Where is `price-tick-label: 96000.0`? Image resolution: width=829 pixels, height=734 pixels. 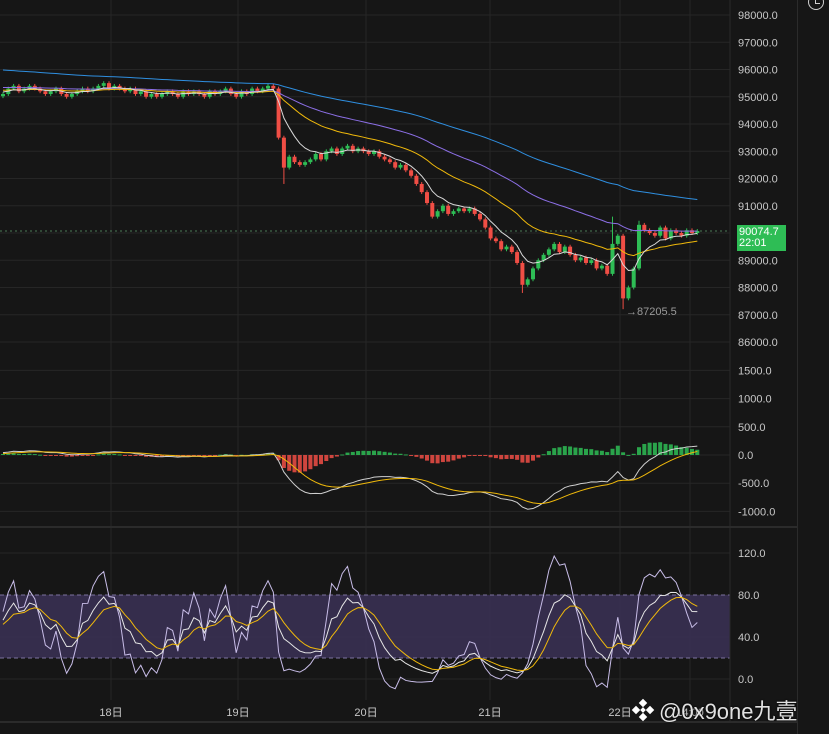
price-tick-label: 96000.0 is located at coordinates (758, 71).